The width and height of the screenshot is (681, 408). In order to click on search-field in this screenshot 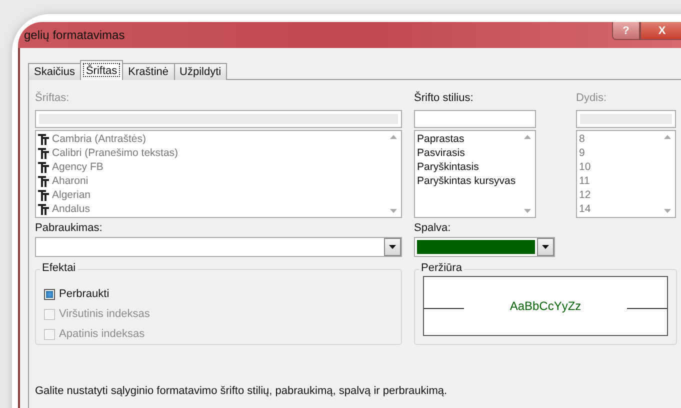, I will do `click(475, 119)`.